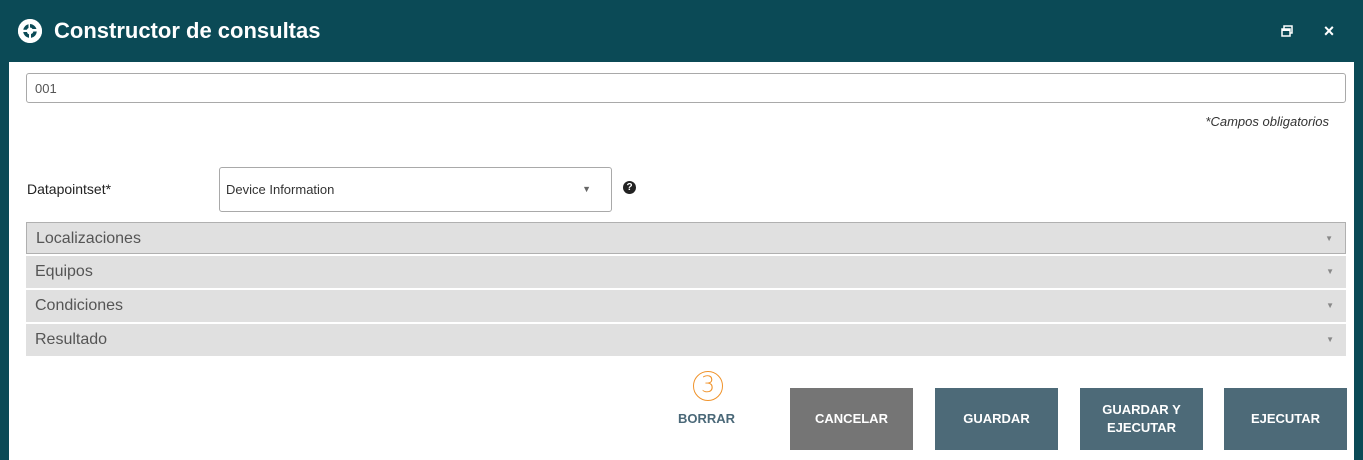 The image size is (1363, 460). I want to click on clear-button: BORRAR, so click(706, 418).